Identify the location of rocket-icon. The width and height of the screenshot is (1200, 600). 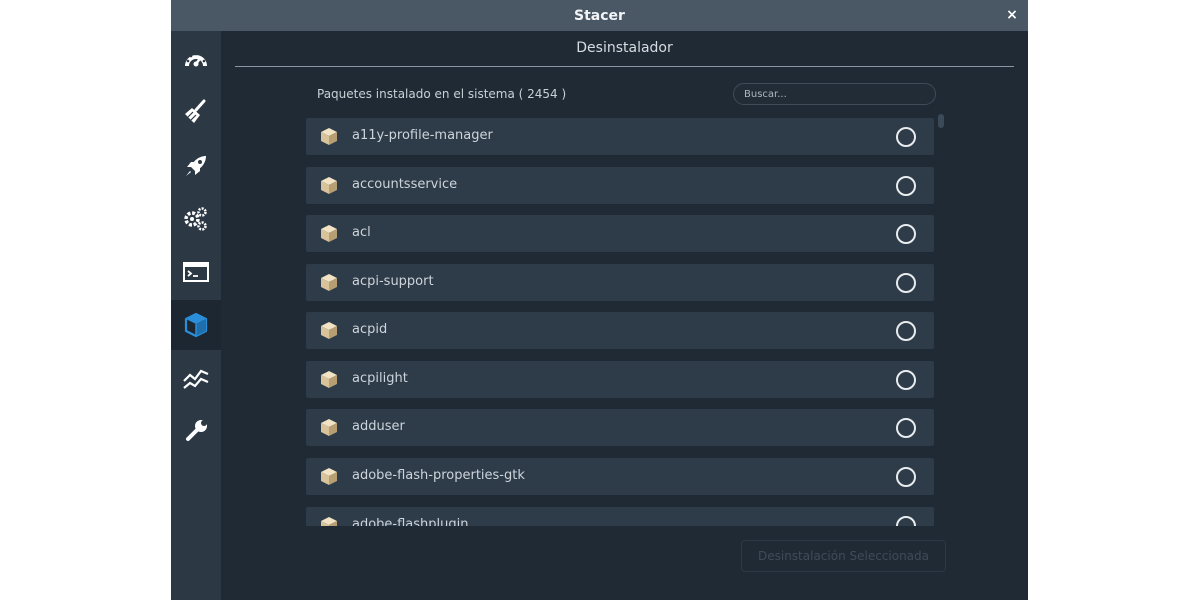
(196, 166).